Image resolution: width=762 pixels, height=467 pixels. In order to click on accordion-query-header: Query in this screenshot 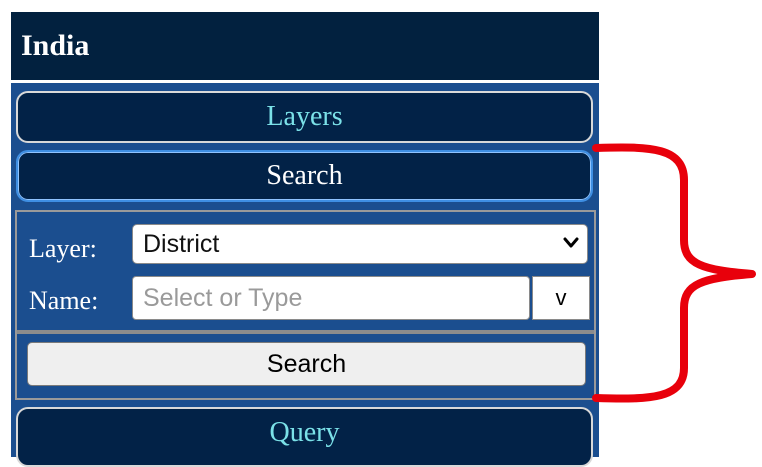, I will do `click(304, 437)`.